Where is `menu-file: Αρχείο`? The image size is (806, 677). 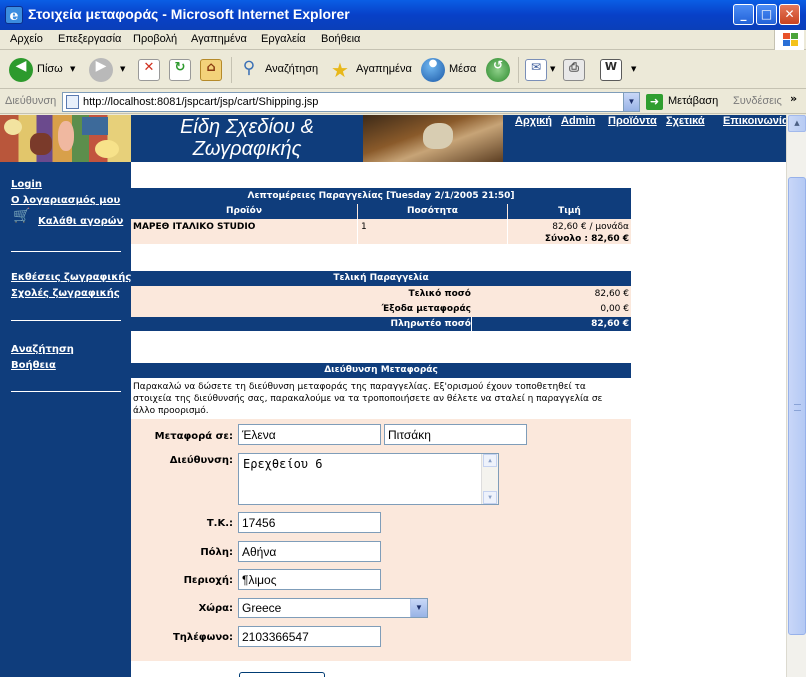 menu-file: Αρχείο is located at coordinates (26, 39).